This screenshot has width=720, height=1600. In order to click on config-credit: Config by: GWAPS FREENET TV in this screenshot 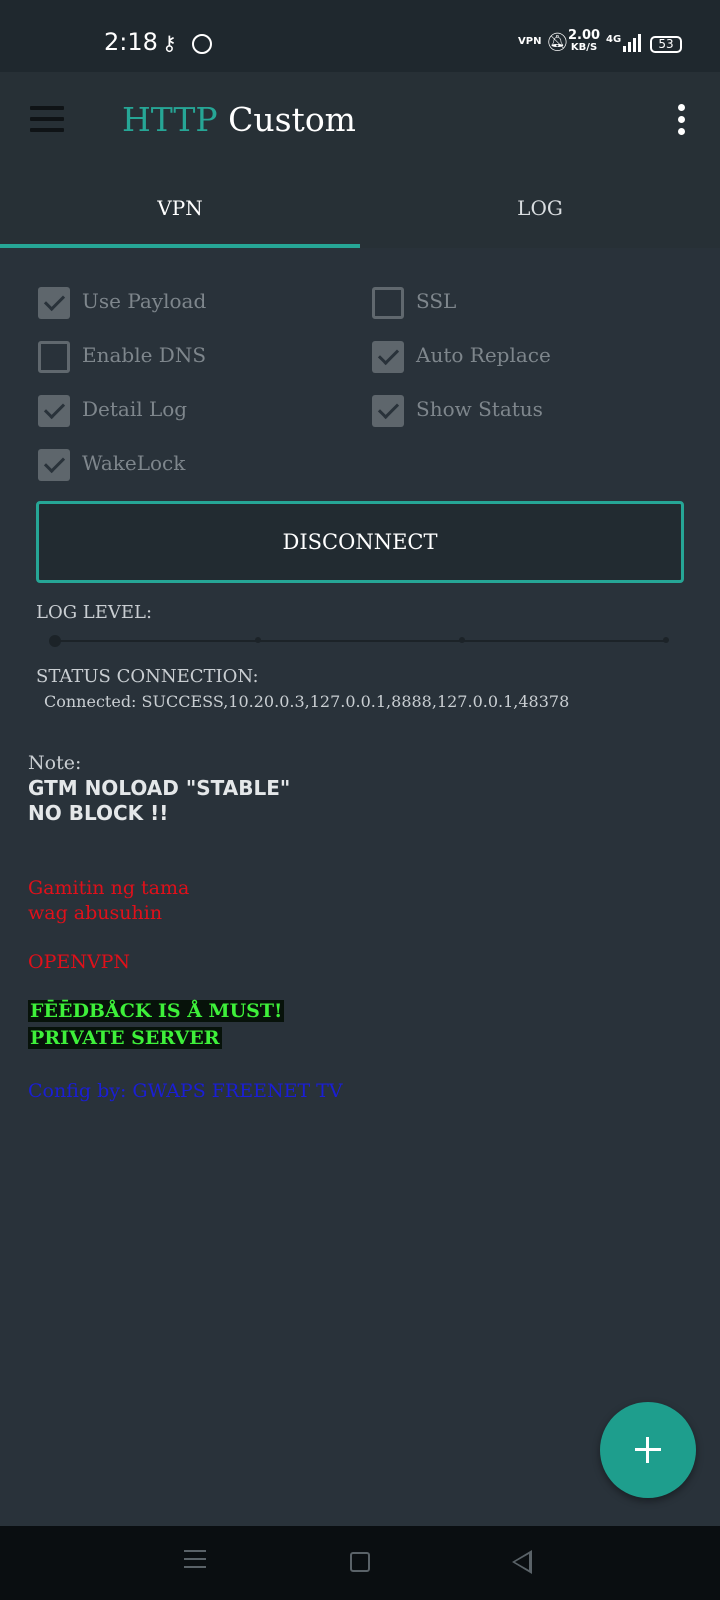, I will do `click(185, 1091)`.